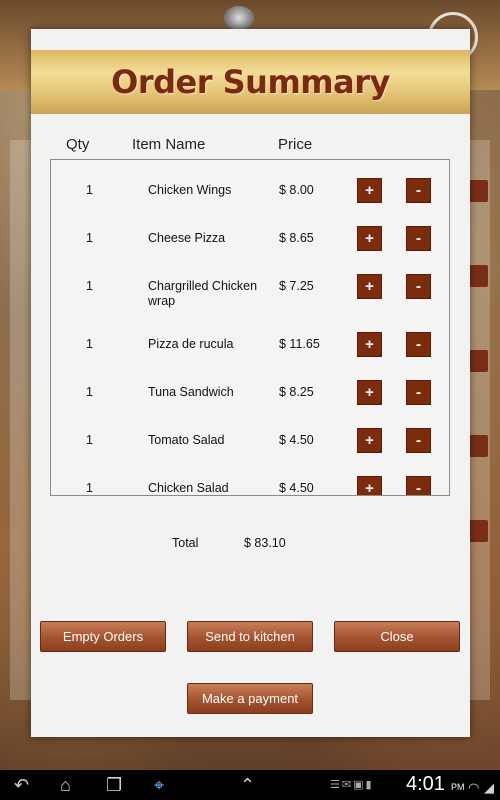 The width and height of the screenshot is (500, 800). Describe the element at coordinates (65, 785) in the screenshot. I see `home-icon: ⌂` at that location.